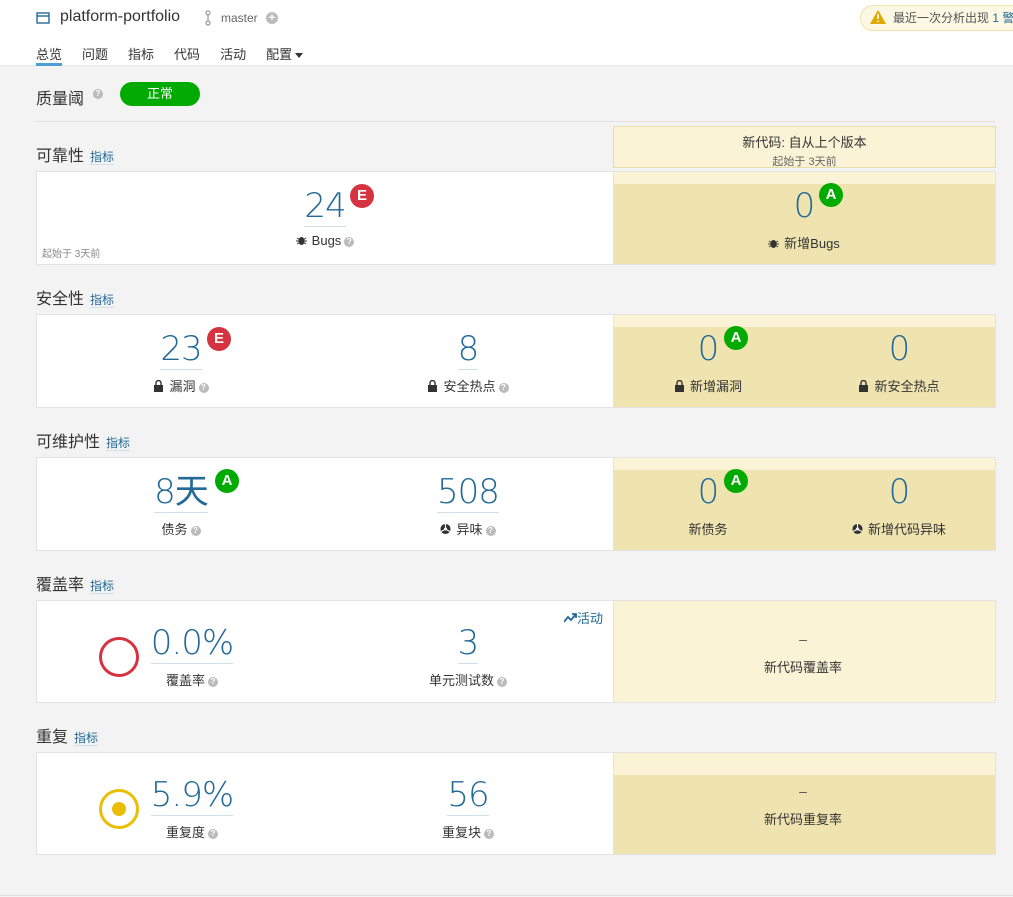 This screenshot has width=1013, height=897. What do you see at coordinates (995, 18) in the screenshot?
I see `warning-count: 1` at bounding box center [995, 18].